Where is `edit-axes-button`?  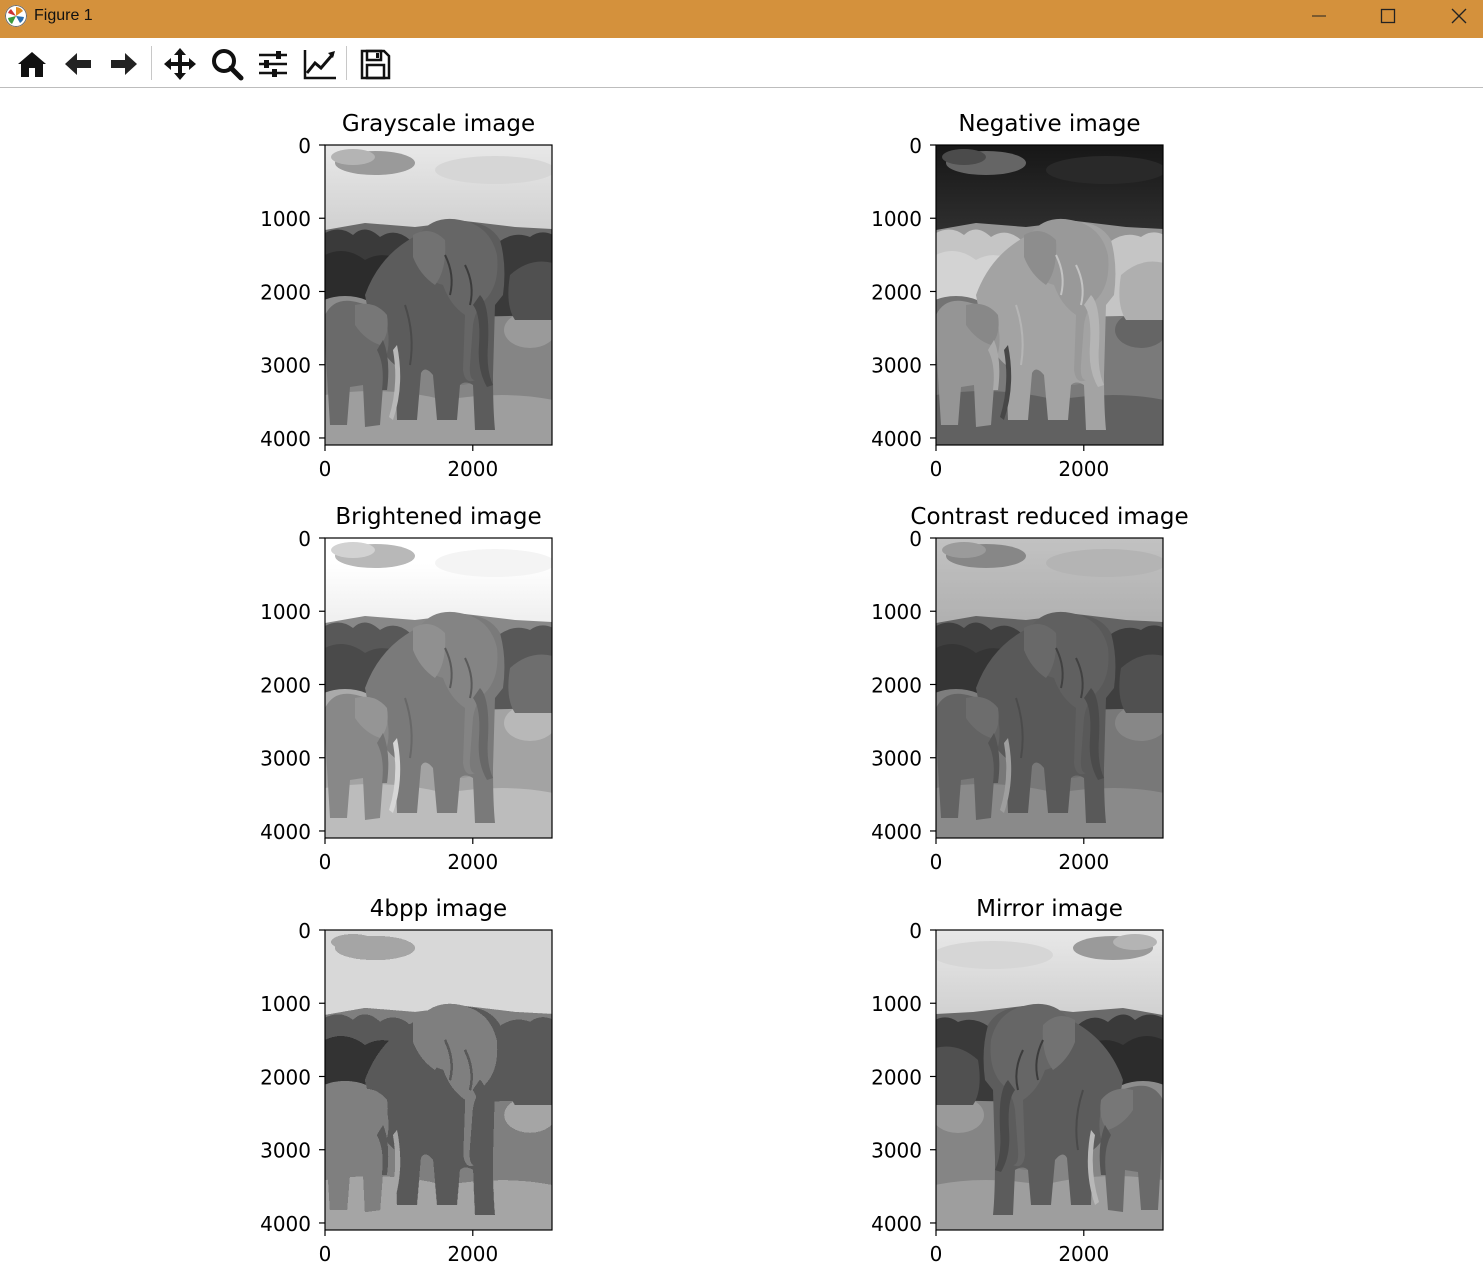 edit-axes-button is located at coordinates (320, 64).